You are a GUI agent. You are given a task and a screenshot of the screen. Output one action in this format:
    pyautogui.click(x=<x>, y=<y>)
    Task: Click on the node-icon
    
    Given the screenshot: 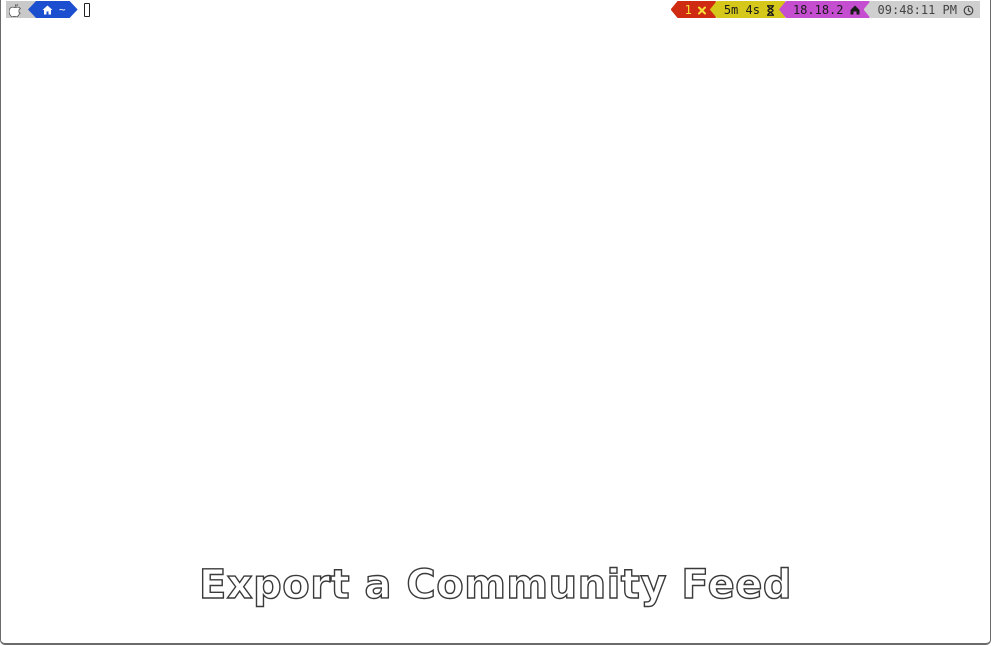 What is the action you would take?
    pyautogui.click(x=855, y=10)
    